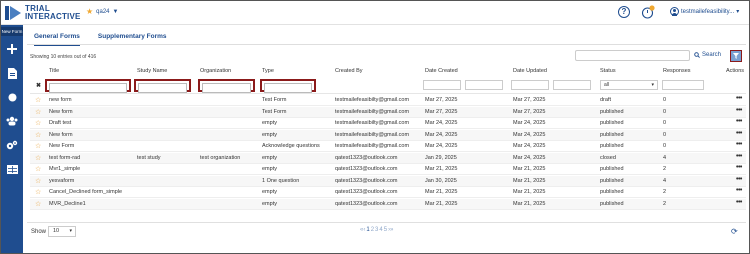 This screenshot has width=750, height=254. I want to click on circle-icon, so click(12, 97).